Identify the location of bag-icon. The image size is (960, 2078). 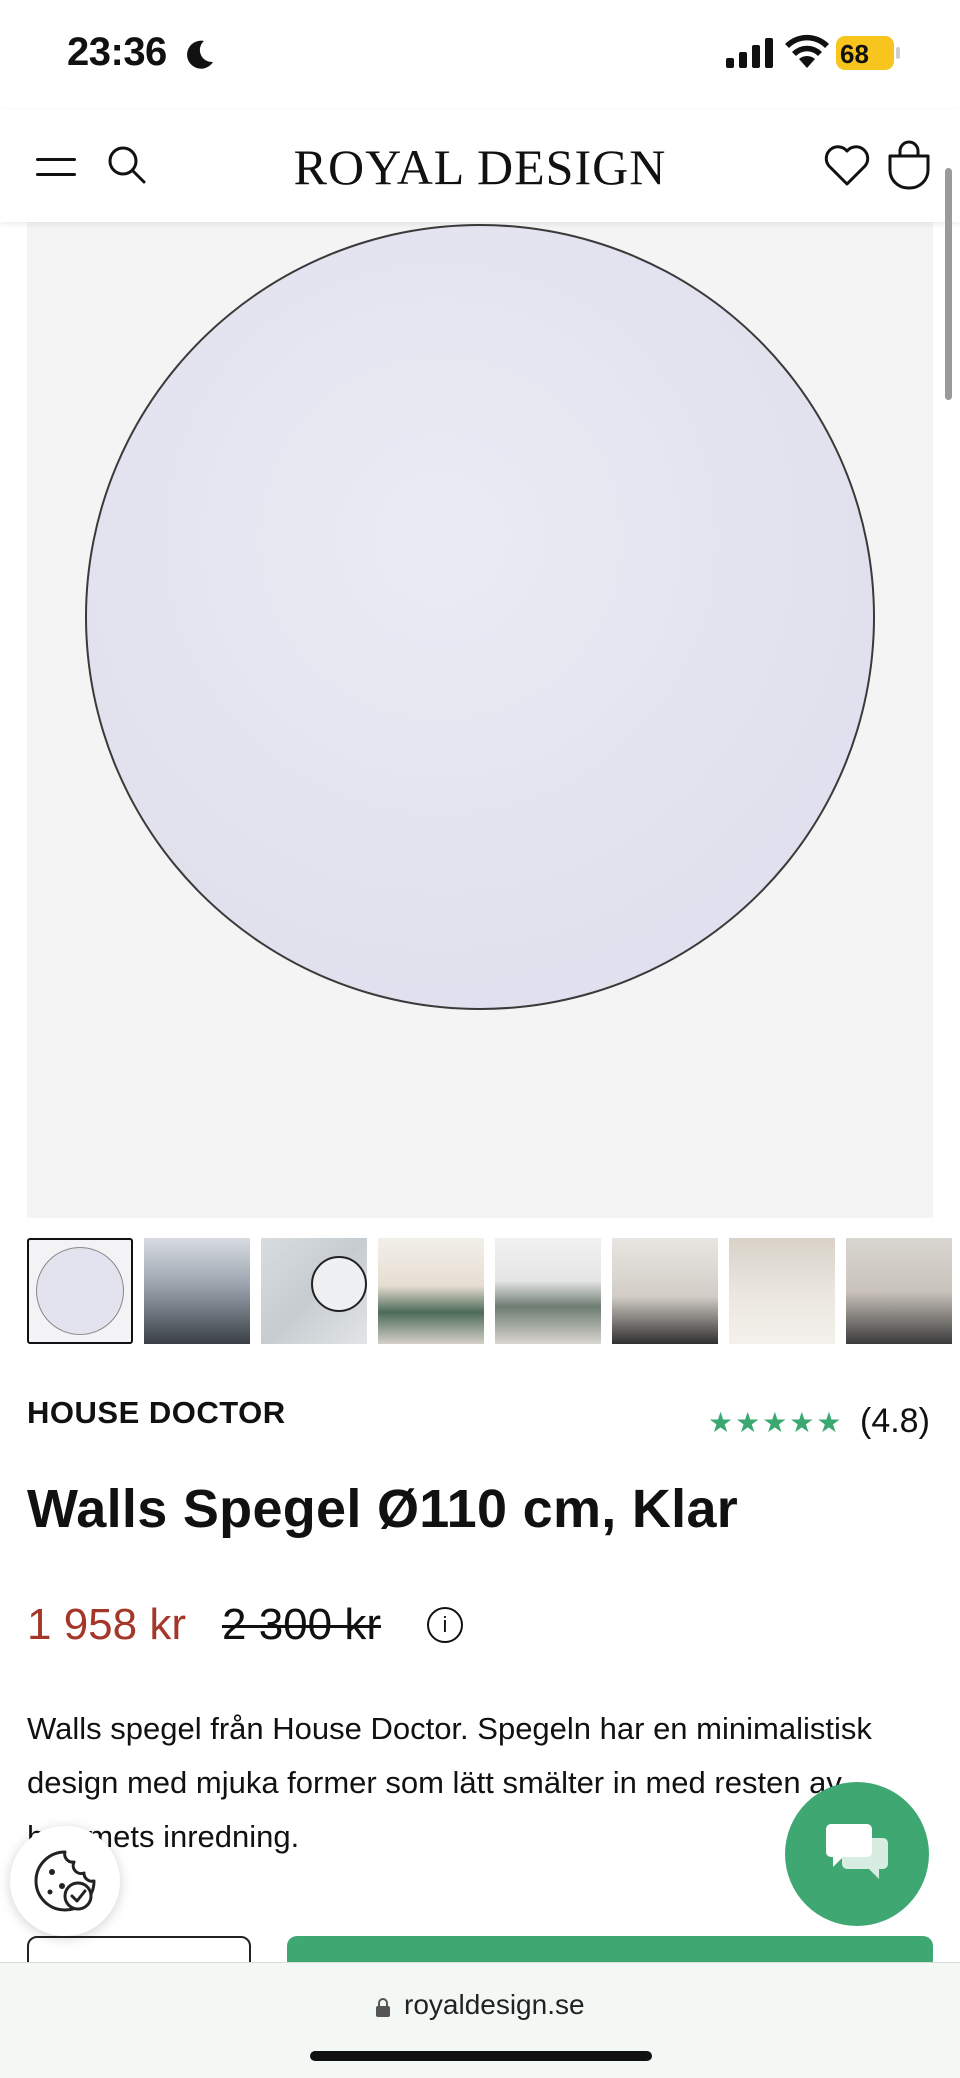
(909, 164).